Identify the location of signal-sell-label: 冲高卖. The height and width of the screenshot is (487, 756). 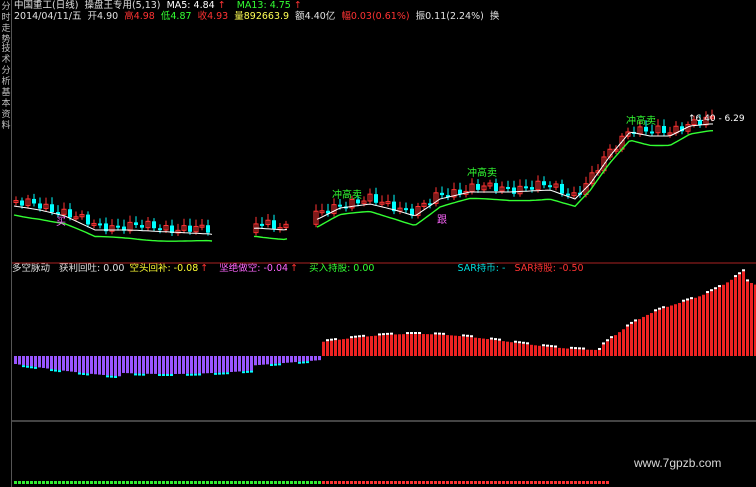
(482, 172).